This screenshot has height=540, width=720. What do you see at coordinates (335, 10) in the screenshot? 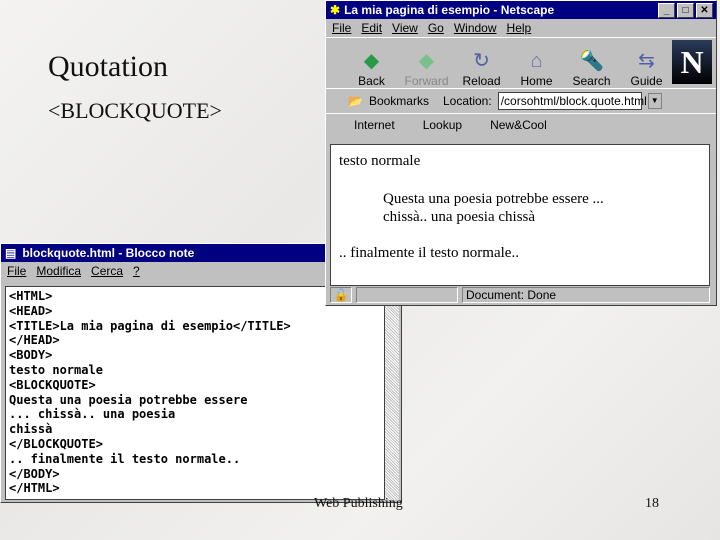
I see `netscape-icon: ✱` at bounding box center [335, 10].